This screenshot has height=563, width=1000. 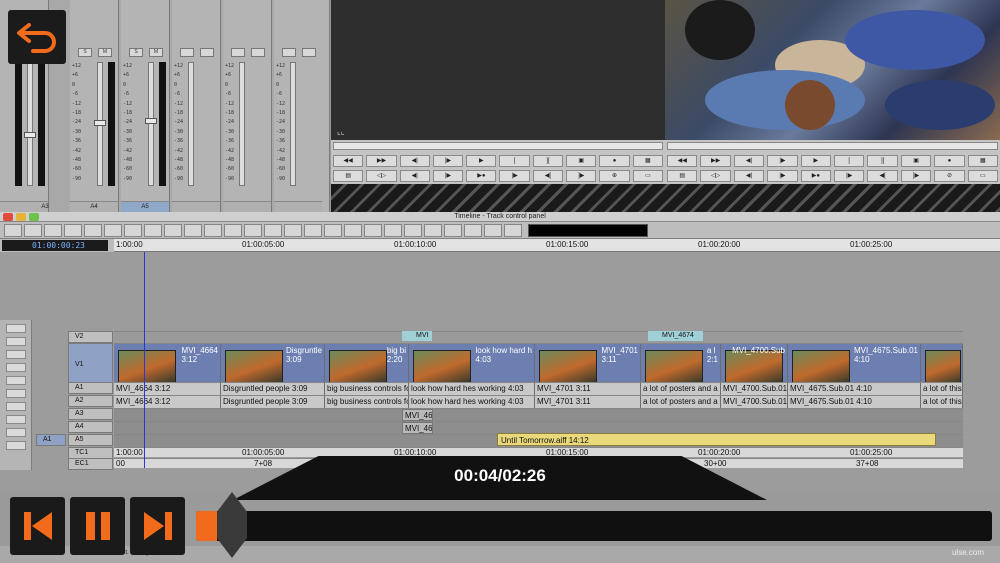 What do you see at coordinates (916, 161) in the screenshot?
I see `mark-clip-button: ▣` at bounding box center [916, 161].